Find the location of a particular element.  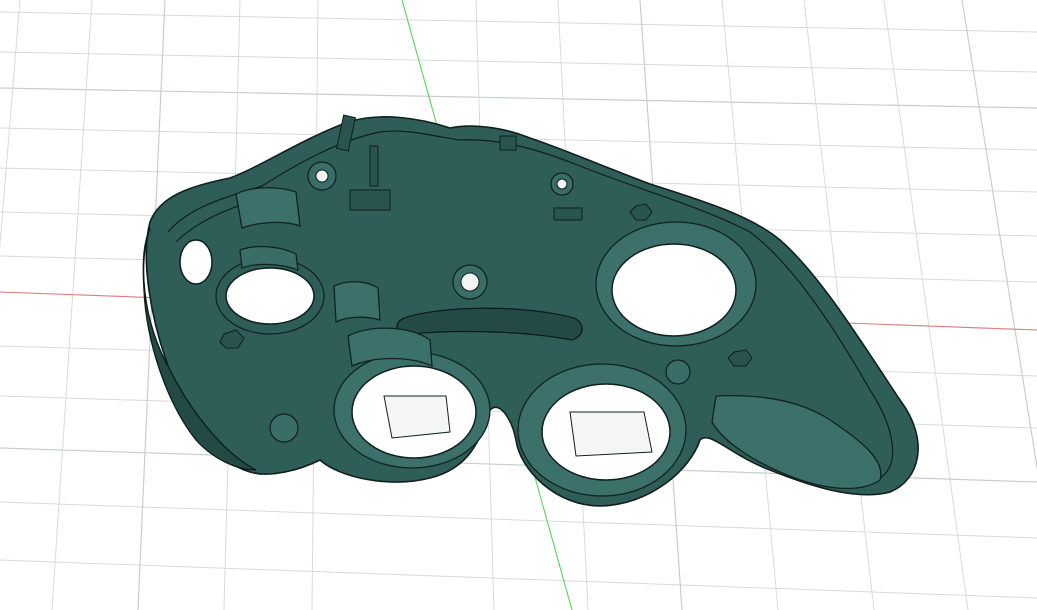

face-button-opening is located at coordinates (674, 290).